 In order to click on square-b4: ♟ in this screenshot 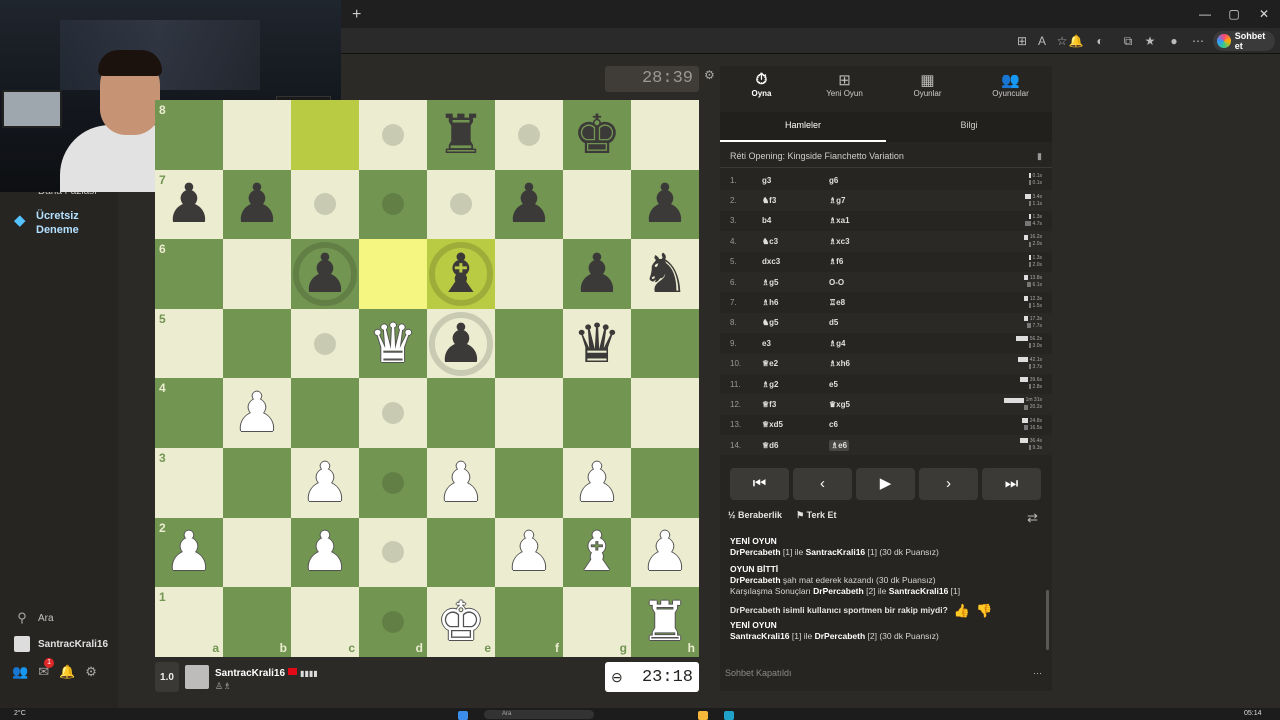, I will do `click(257, 413)`.